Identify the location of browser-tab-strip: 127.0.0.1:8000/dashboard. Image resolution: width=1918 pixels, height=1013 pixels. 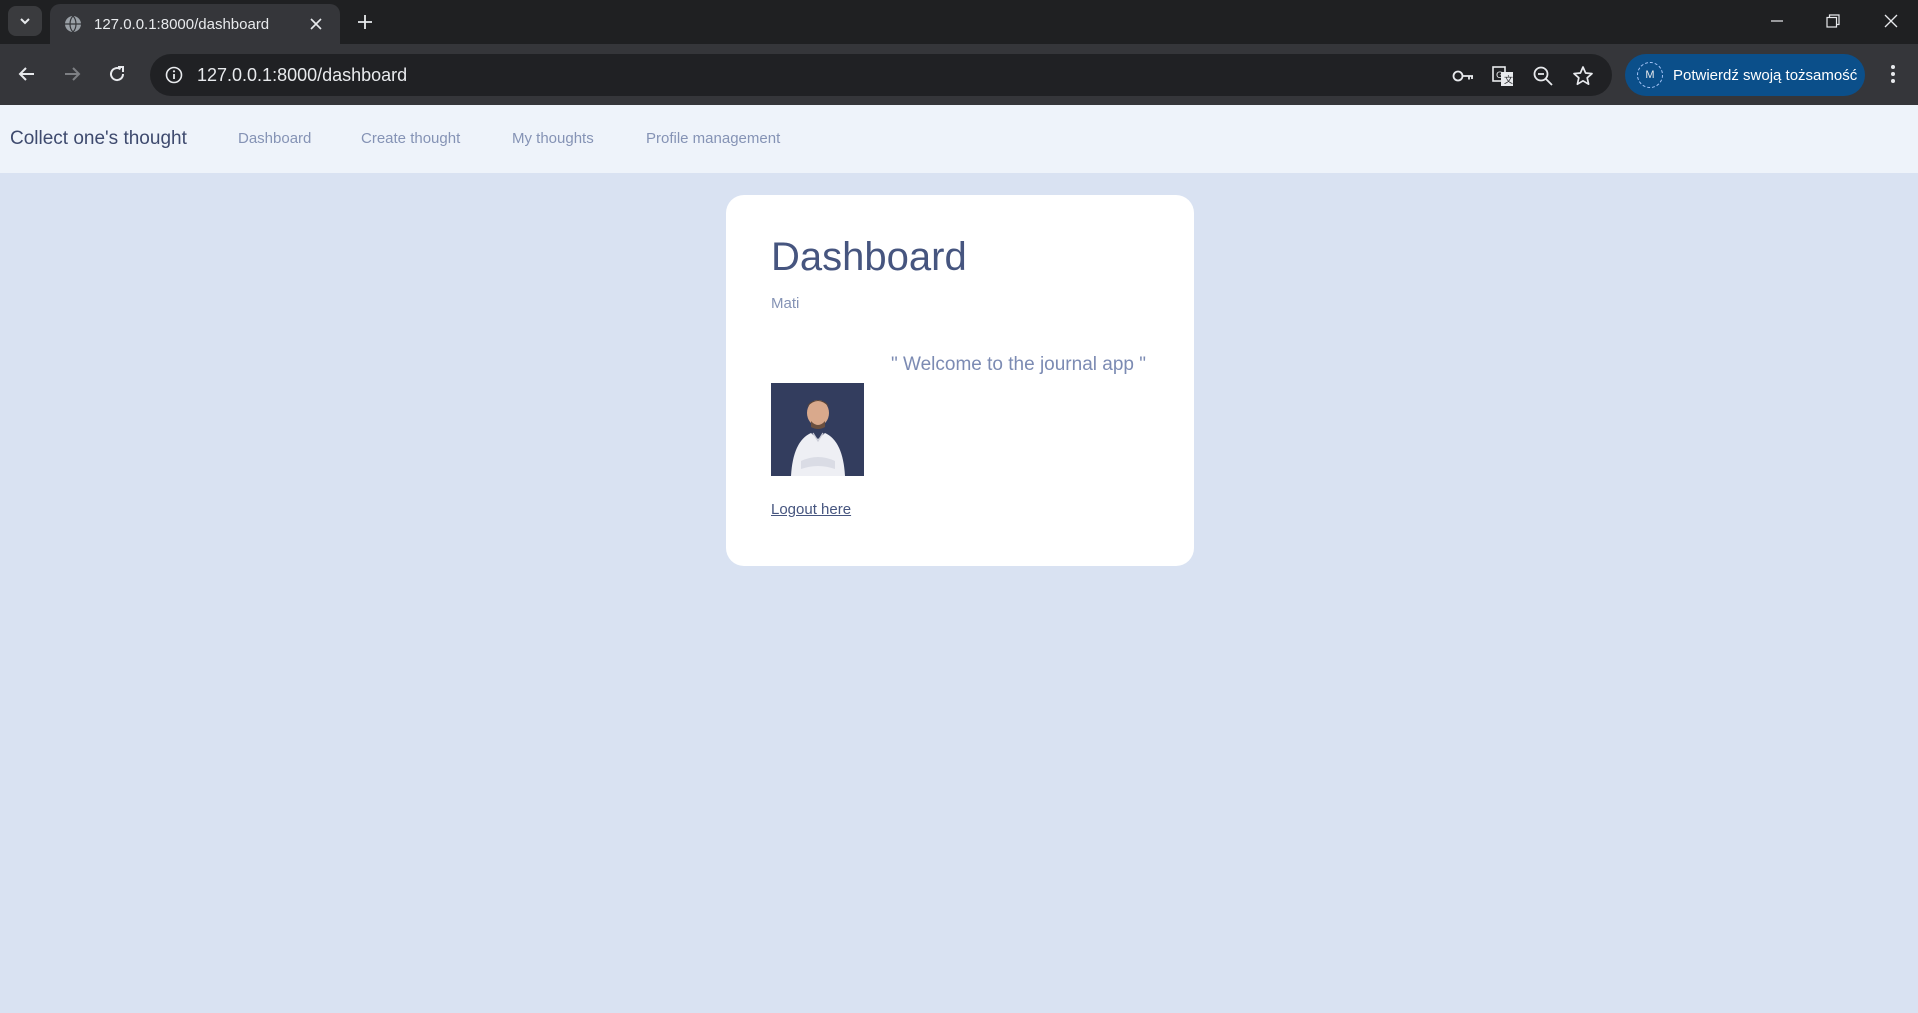
(959, 22).